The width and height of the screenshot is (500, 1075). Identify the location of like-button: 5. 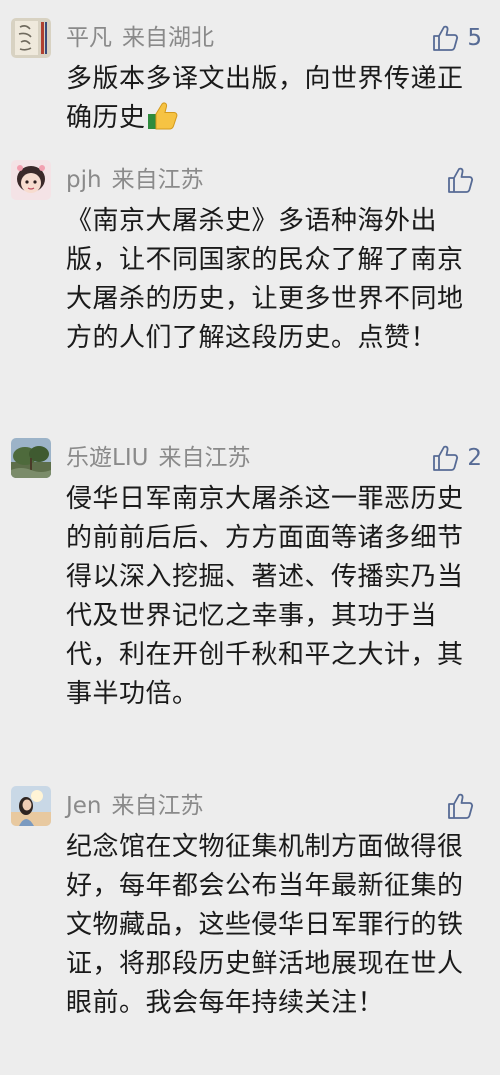
(456, 38).